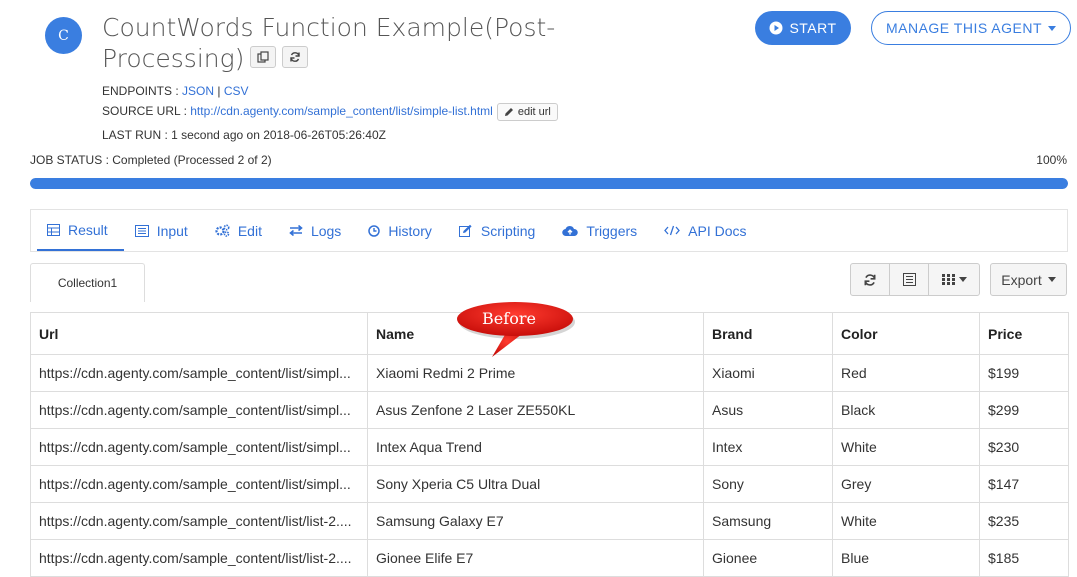 The width and height of the screenshot is (1077, 577). What do you see at coordinates (906, 558) in the screenshot?
I see `cell-color: Blue` at bounding box center [906, 558].